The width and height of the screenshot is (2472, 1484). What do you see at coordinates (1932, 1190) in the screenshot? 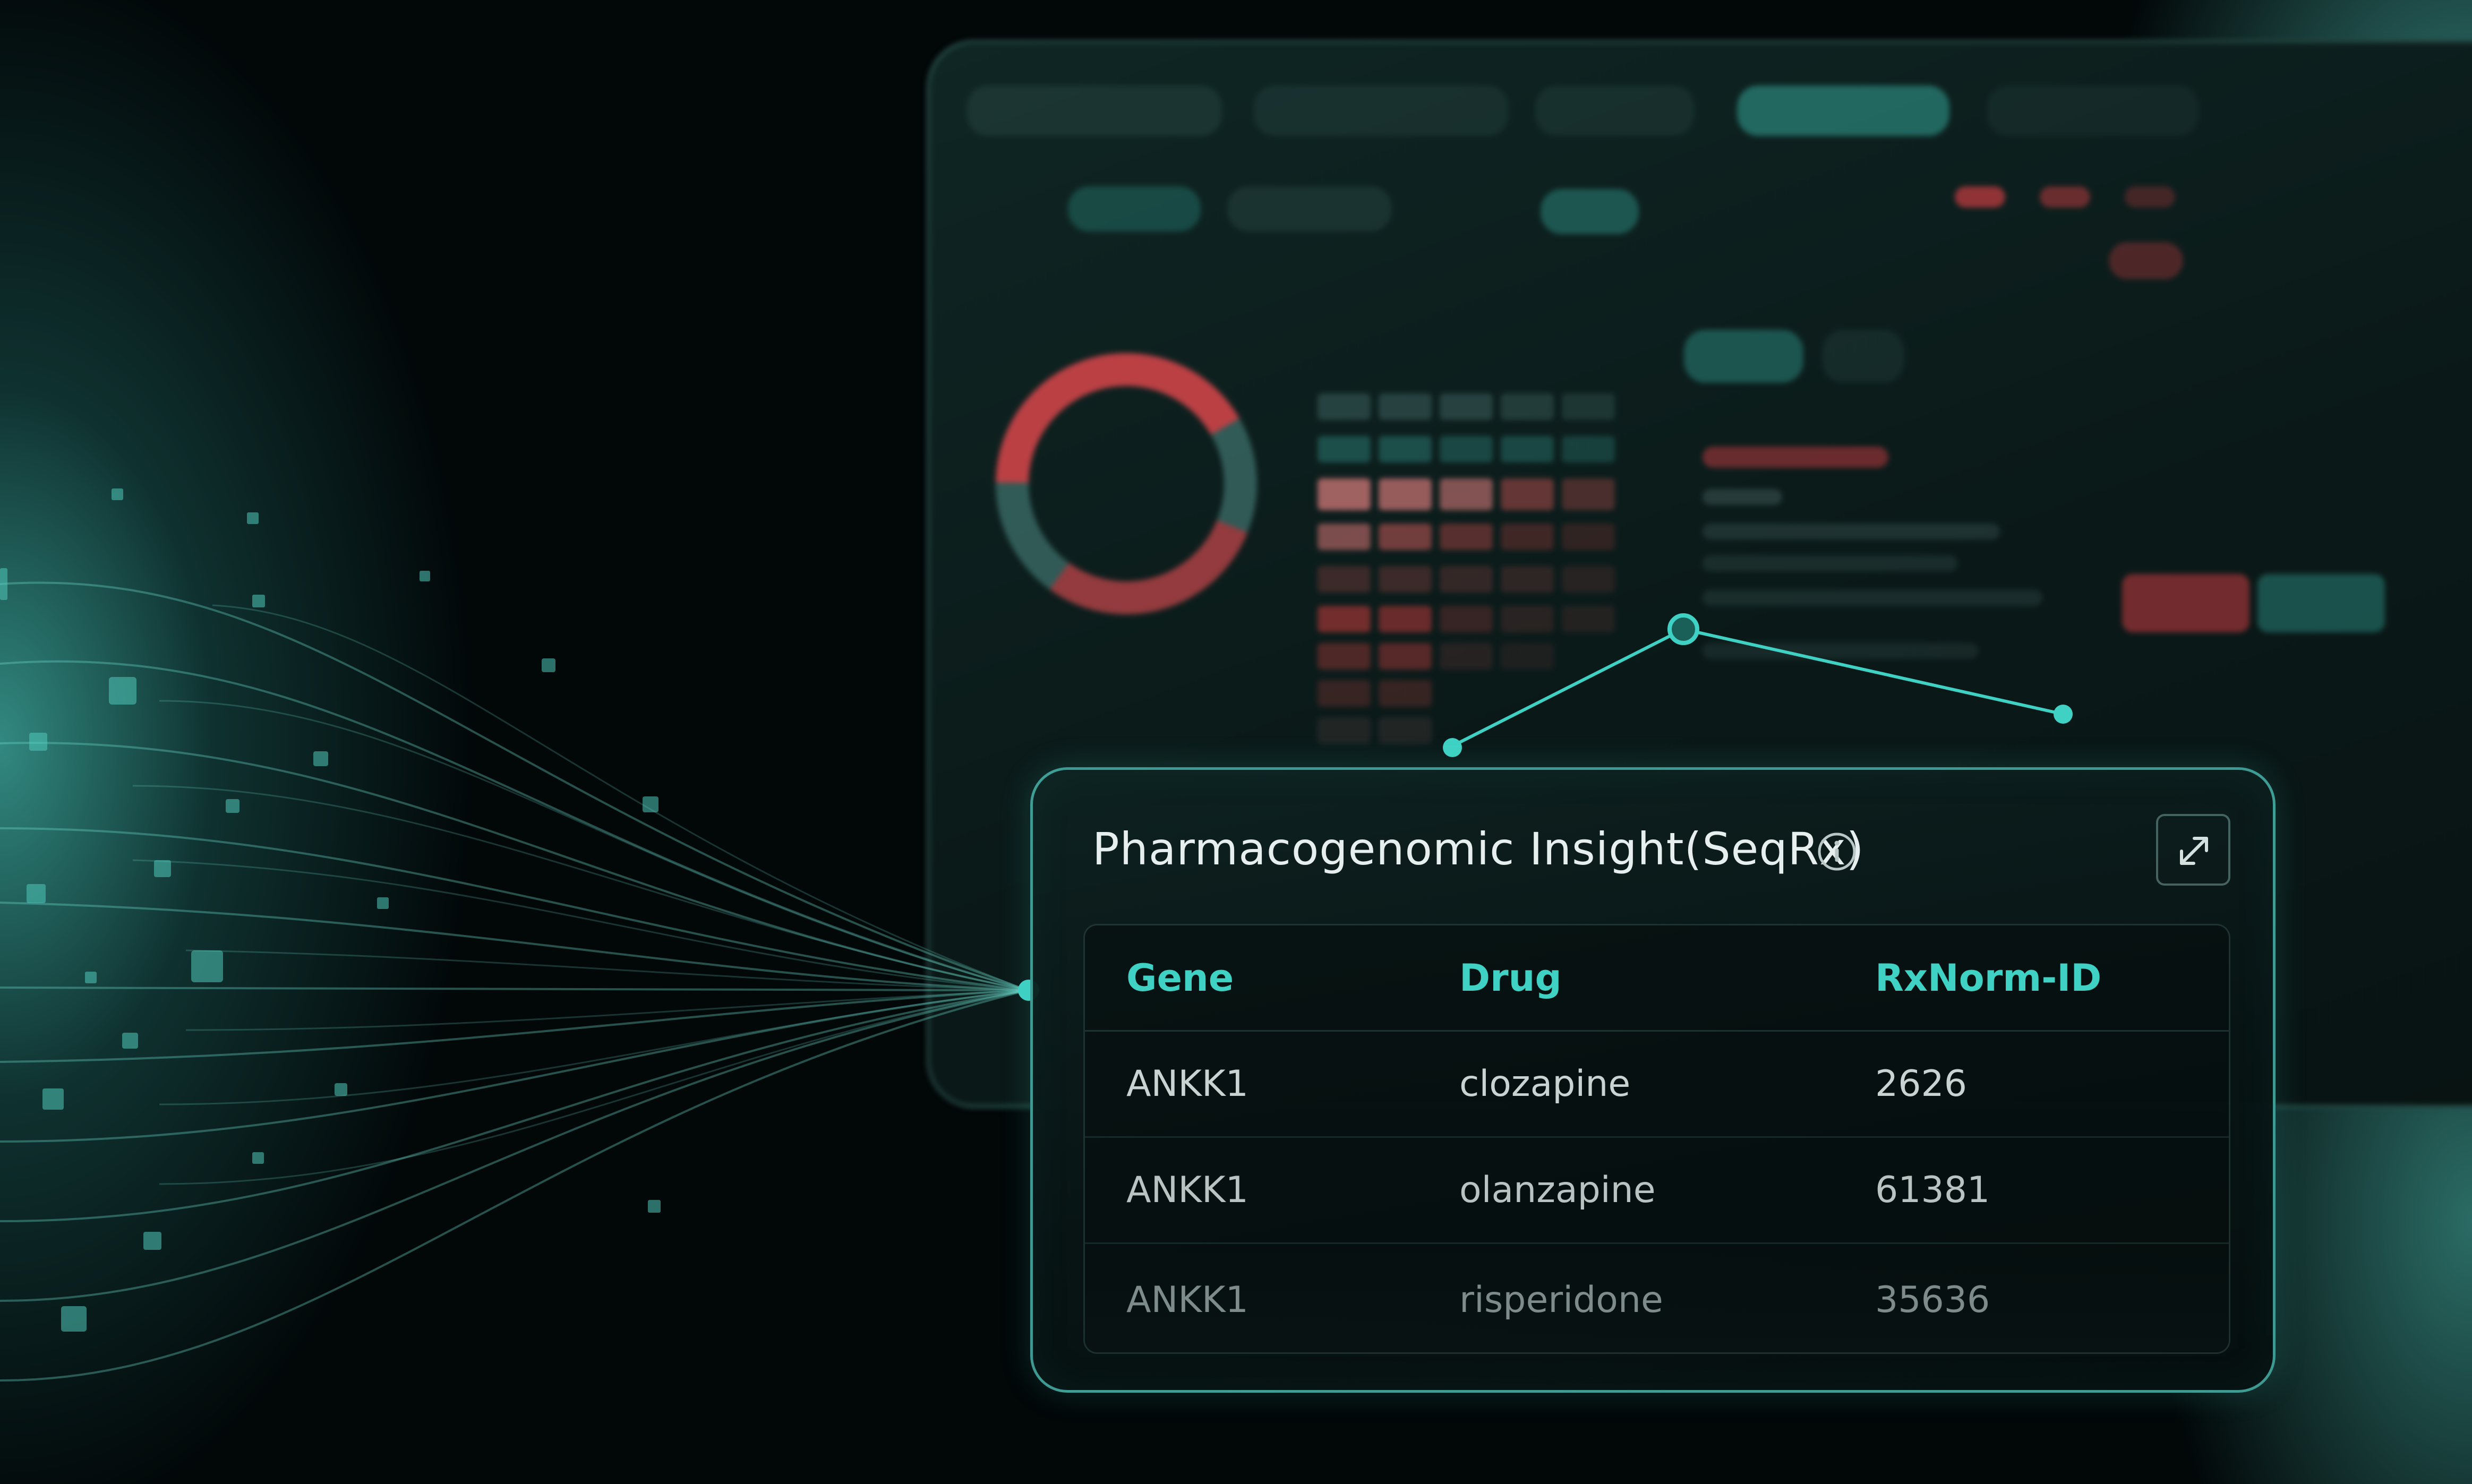
I see `cell-rxnorm-id: 61381` at bounding box center [1932, 1190].